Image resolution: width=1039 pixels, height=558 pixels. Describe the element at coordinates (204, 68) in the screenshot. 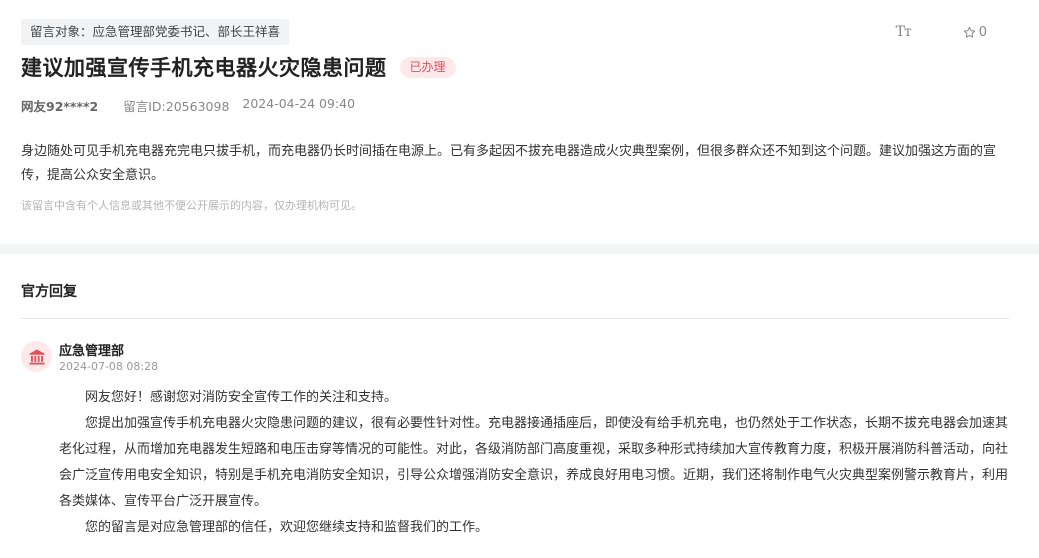

I see `message-title: 建议加强宣传手机充电器火灾隐患问题` at that location.